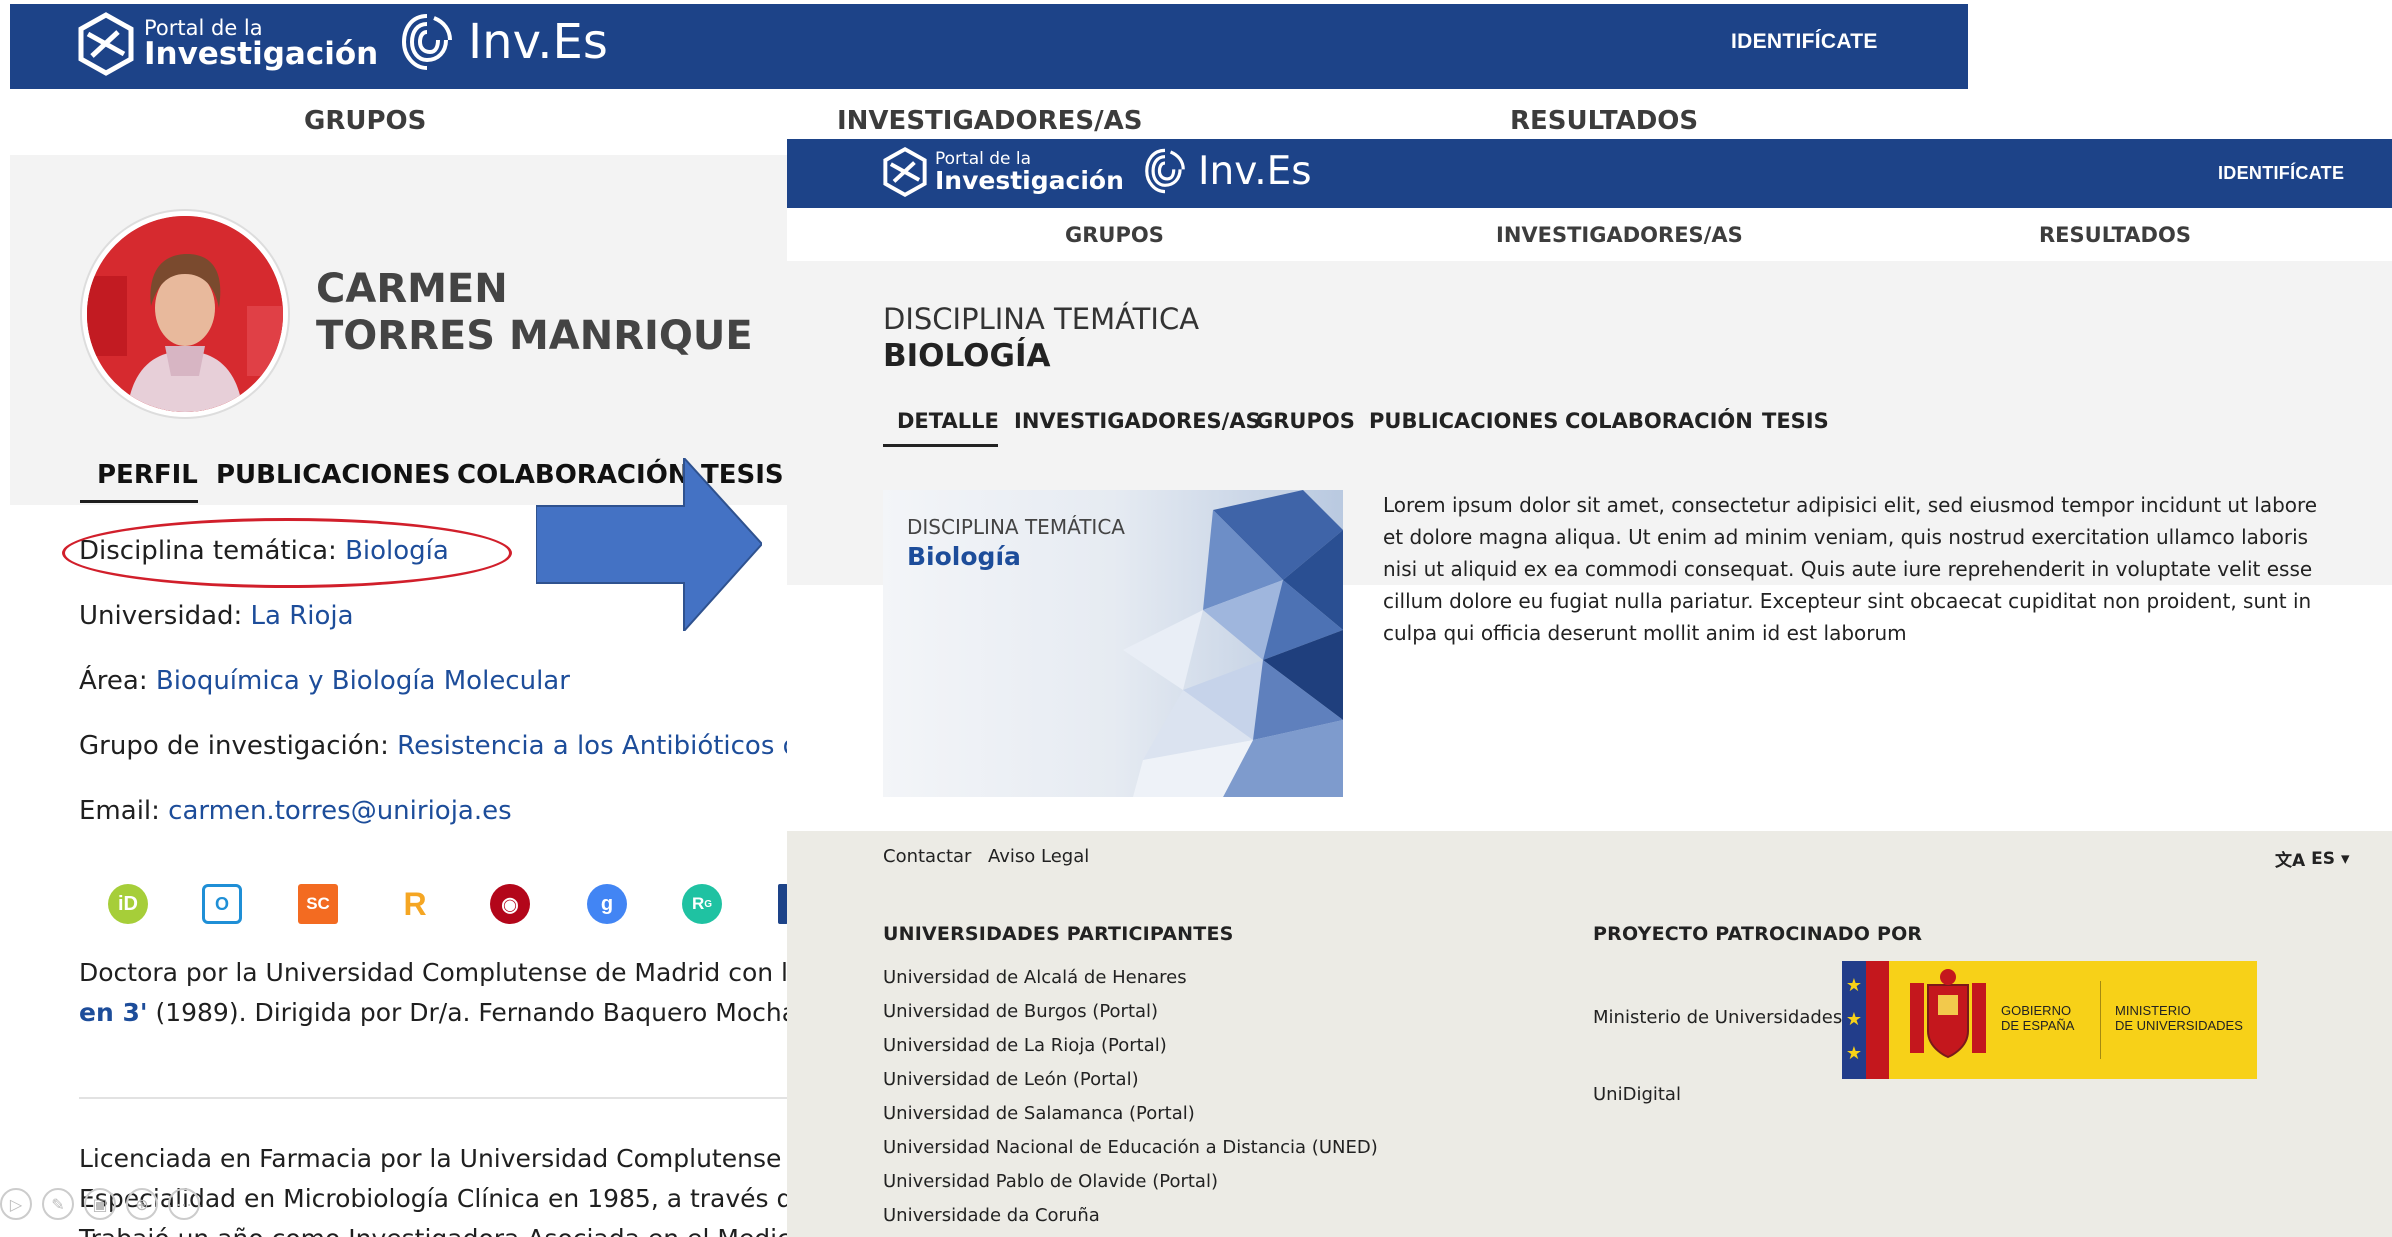 Image resolution: width=2392 pixels, height=1237 pixels. I want to click on university-link: Universidad de León (Portal), so click(1130, 1080).